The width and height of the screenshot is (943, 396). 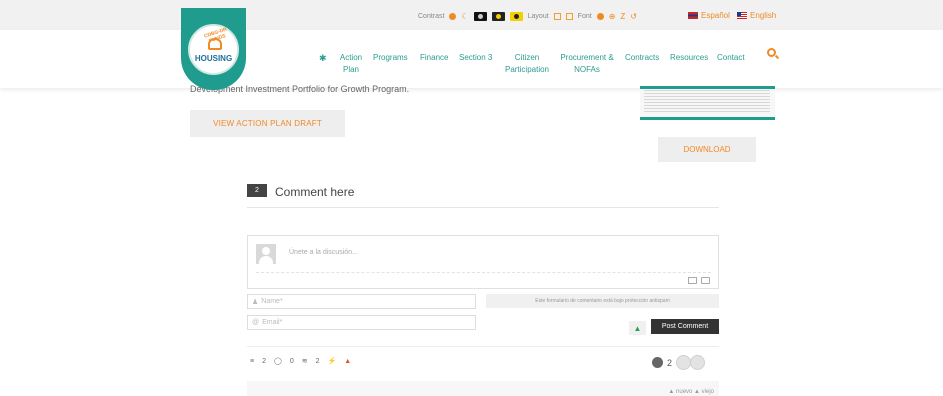 What do you see at coordinates (516, 16) in the screenshot?
I see `contrast-yellow-icon` at bounding box center [516, 16].